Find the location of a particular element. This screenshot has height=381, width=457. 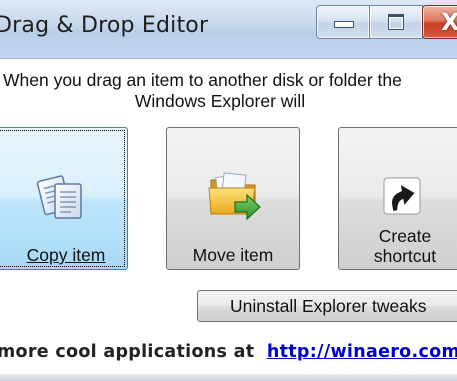

footer-text: more cool applications at is located at coordinates (127, 352).